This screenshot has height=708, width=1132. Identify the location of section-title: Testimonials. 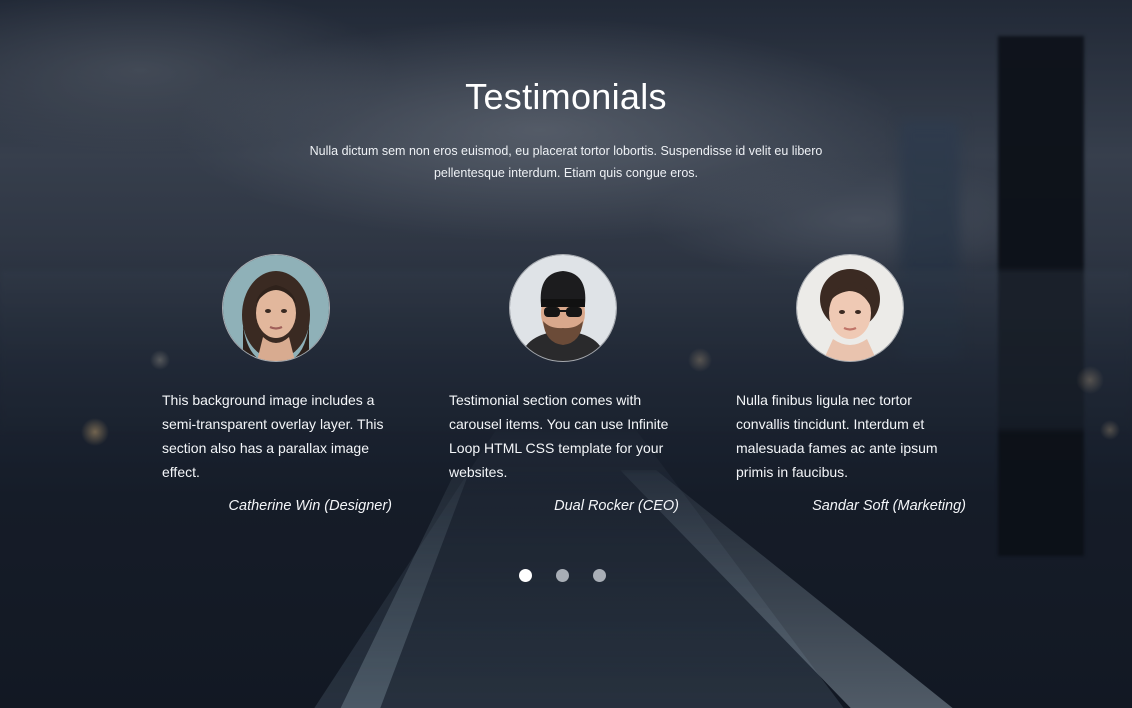
(566, 96).